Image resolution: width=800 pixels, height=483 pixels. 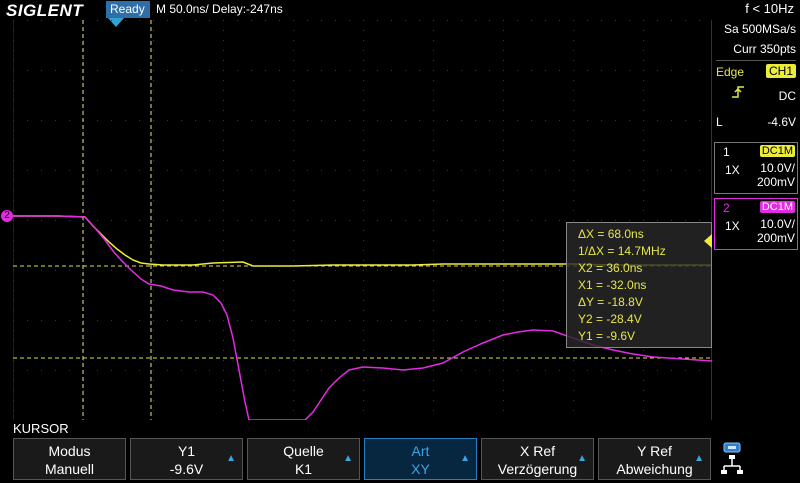 What do you see at coordinates (69, 459) in the screenshot?
I see `softkey-modus: Modus Manuell` at bounding box center [69, 459].